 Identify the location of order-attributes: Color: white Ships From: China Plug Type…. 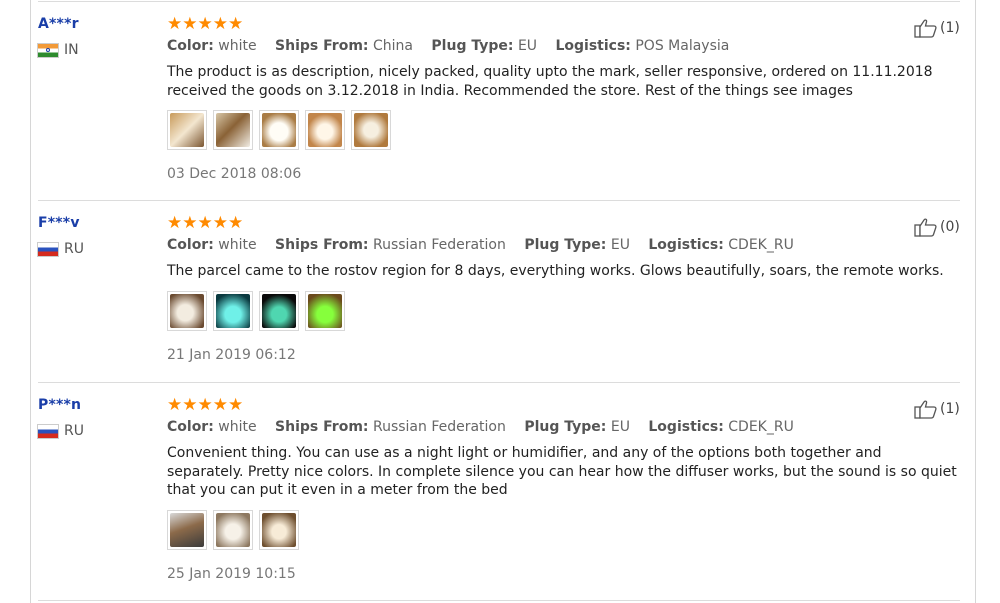
(455, 46).